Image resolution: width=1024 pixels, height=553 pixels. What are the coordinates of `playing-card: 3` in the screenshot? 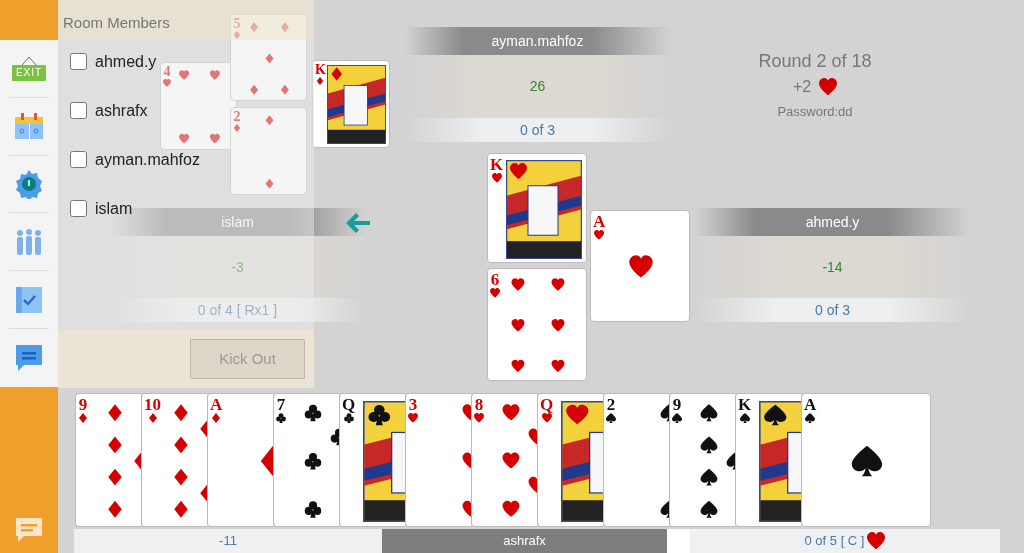 It's located at (438, 460).